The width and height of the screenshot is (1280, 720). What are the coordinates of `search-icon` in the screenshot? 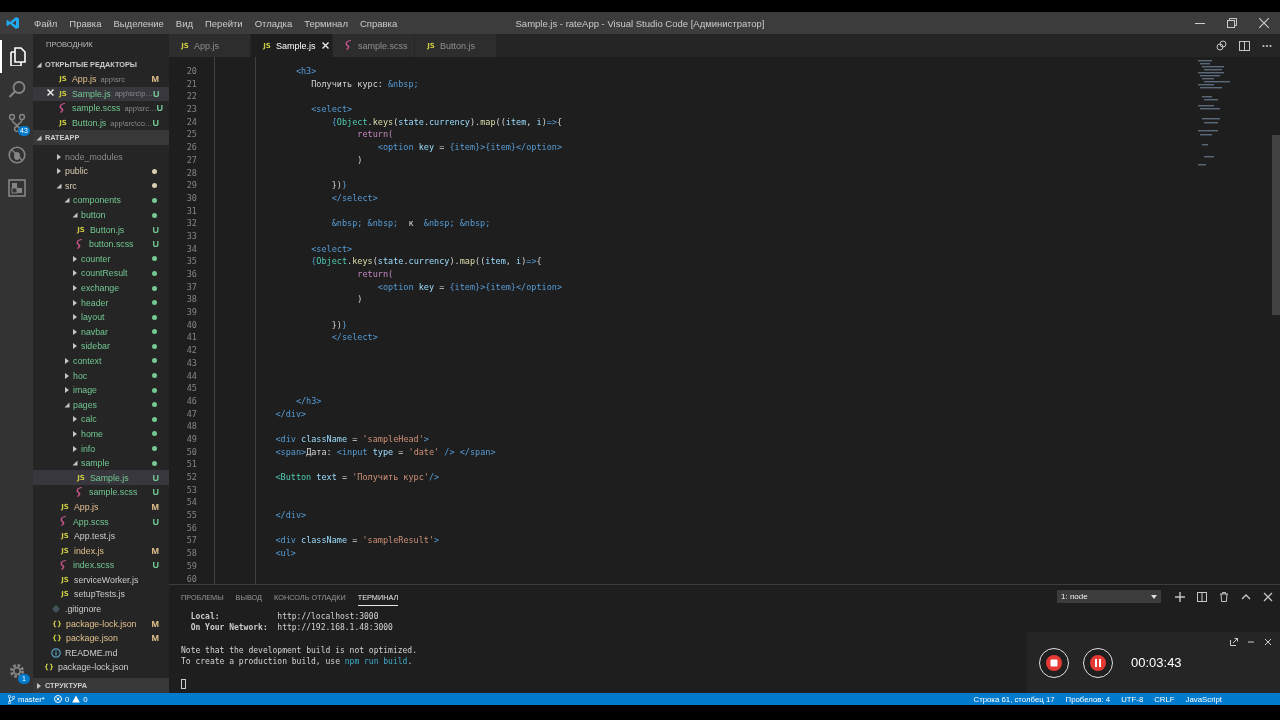 It's located at (16, 89).